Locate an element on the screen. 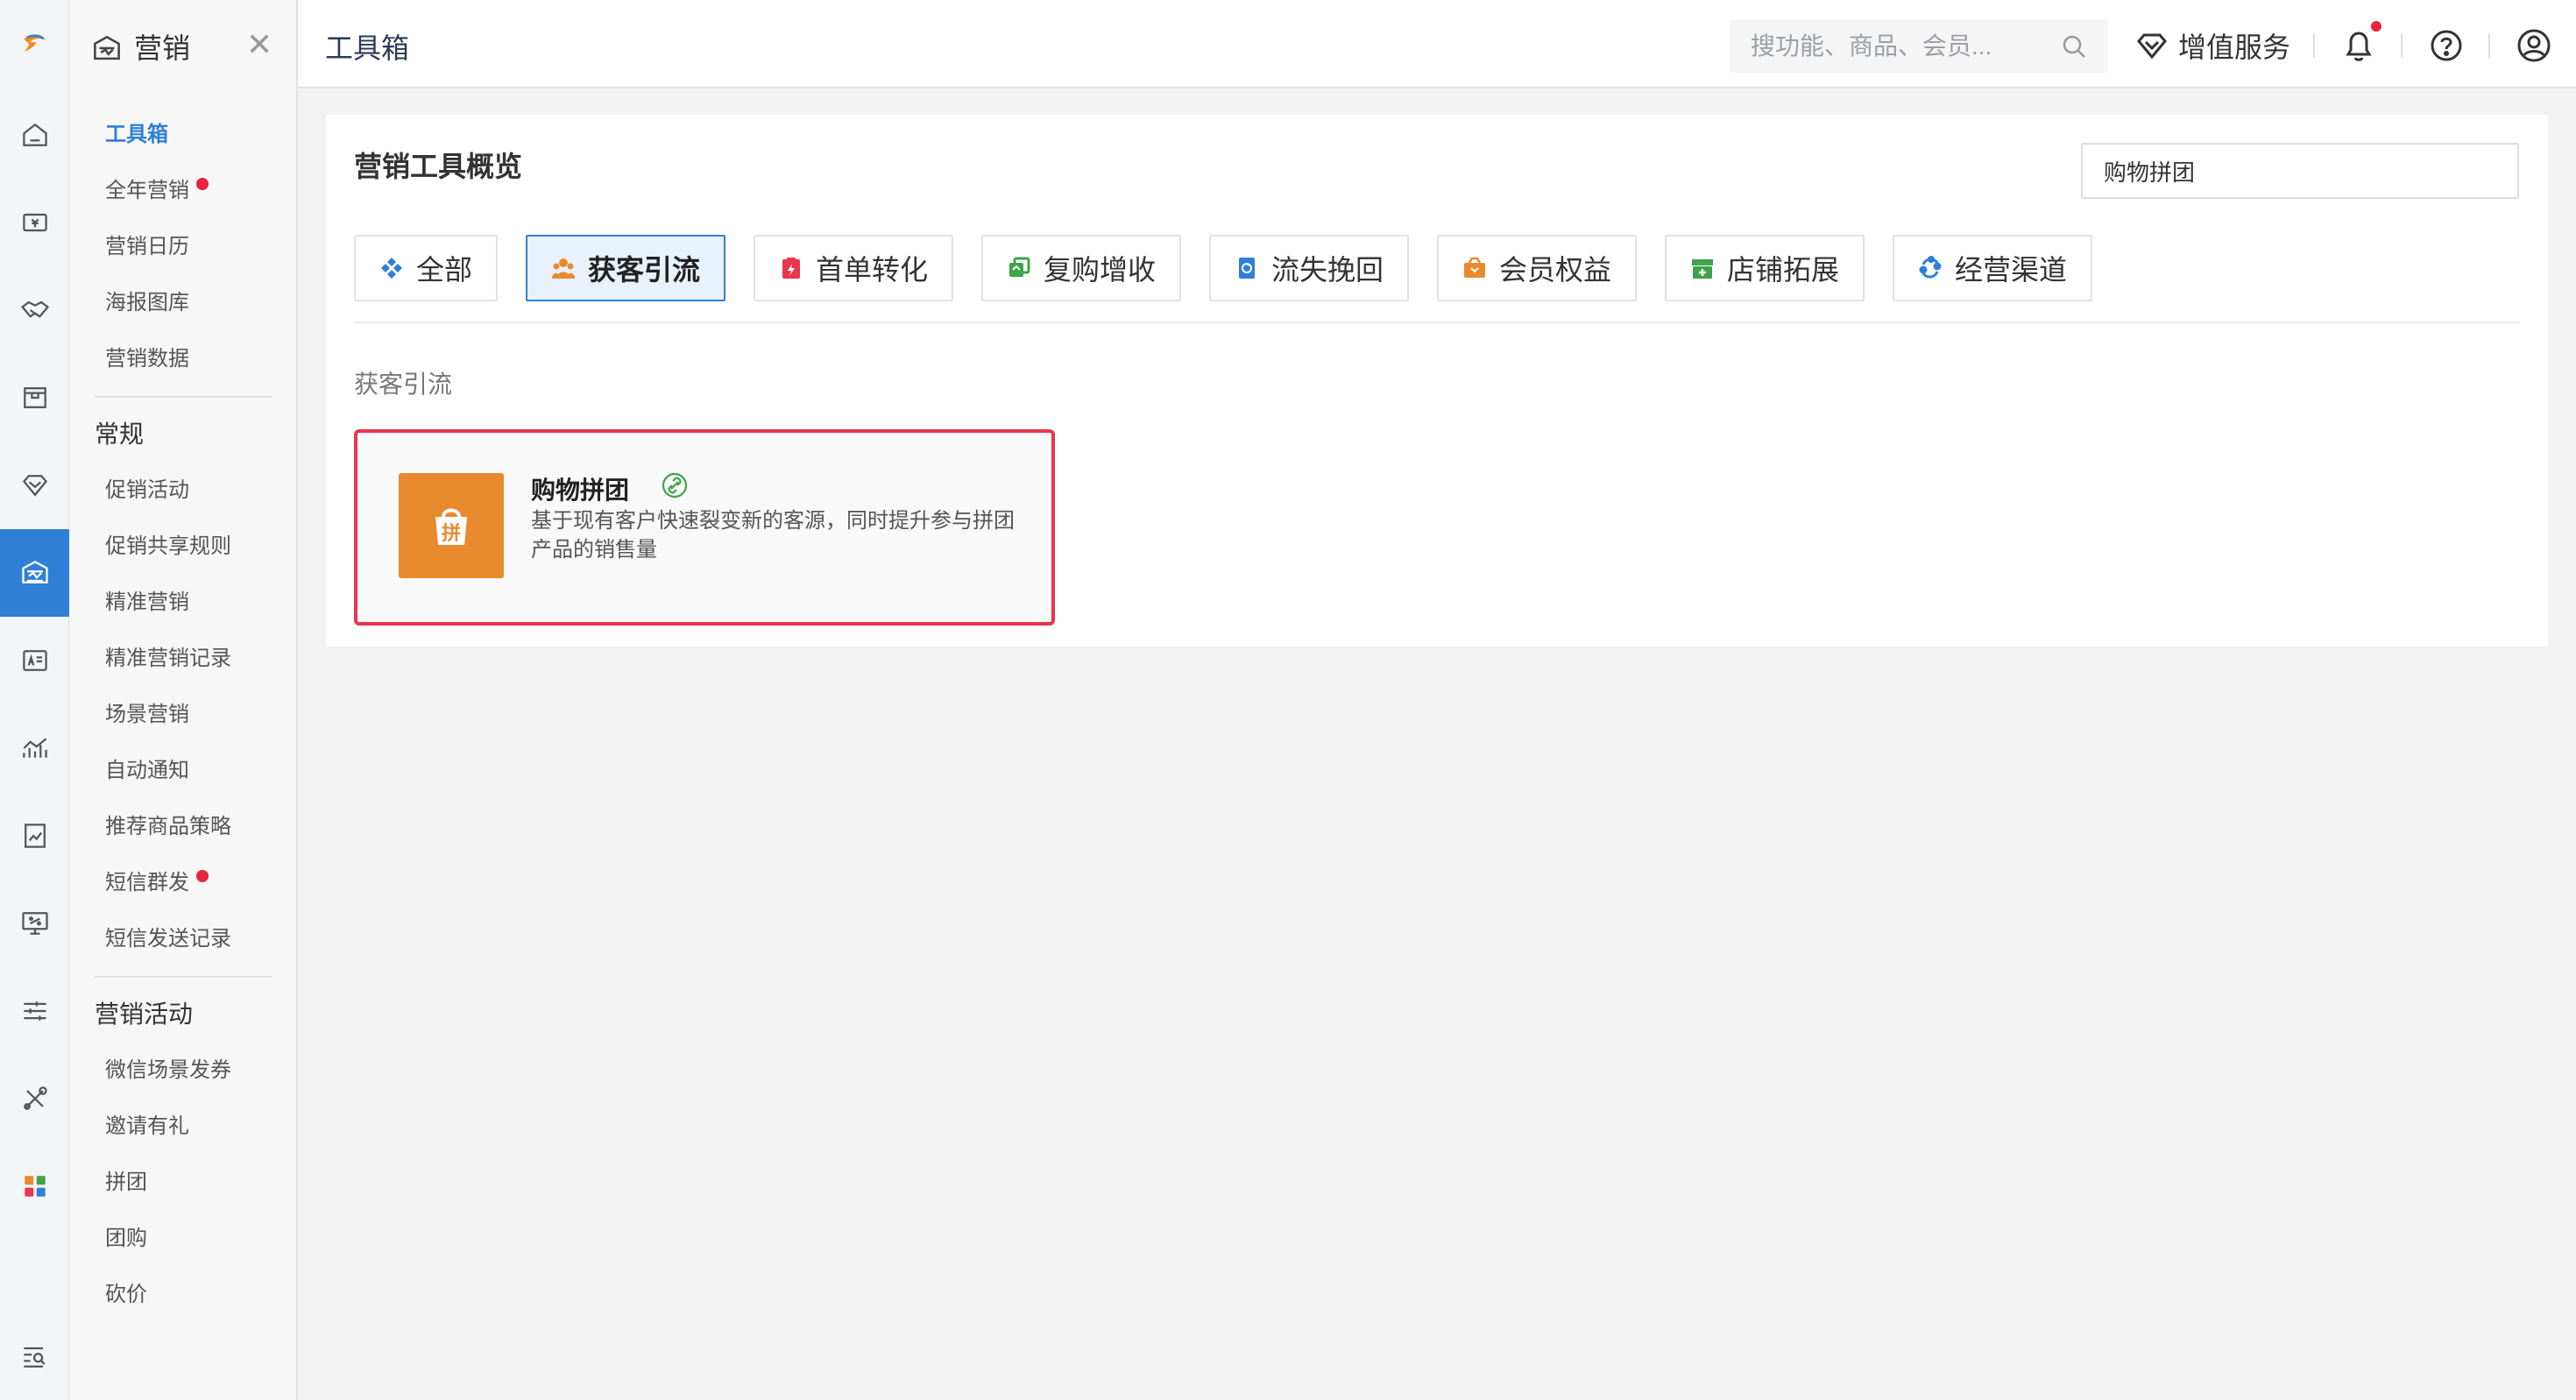 This screenshot has width=2576, height=1400. icon-rail is located at coordinates (34, 700).